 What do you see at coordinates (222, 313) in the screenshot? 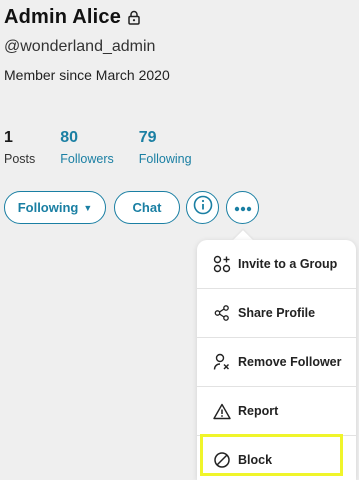
I see `share-icon` at bounding box center [222, 313].